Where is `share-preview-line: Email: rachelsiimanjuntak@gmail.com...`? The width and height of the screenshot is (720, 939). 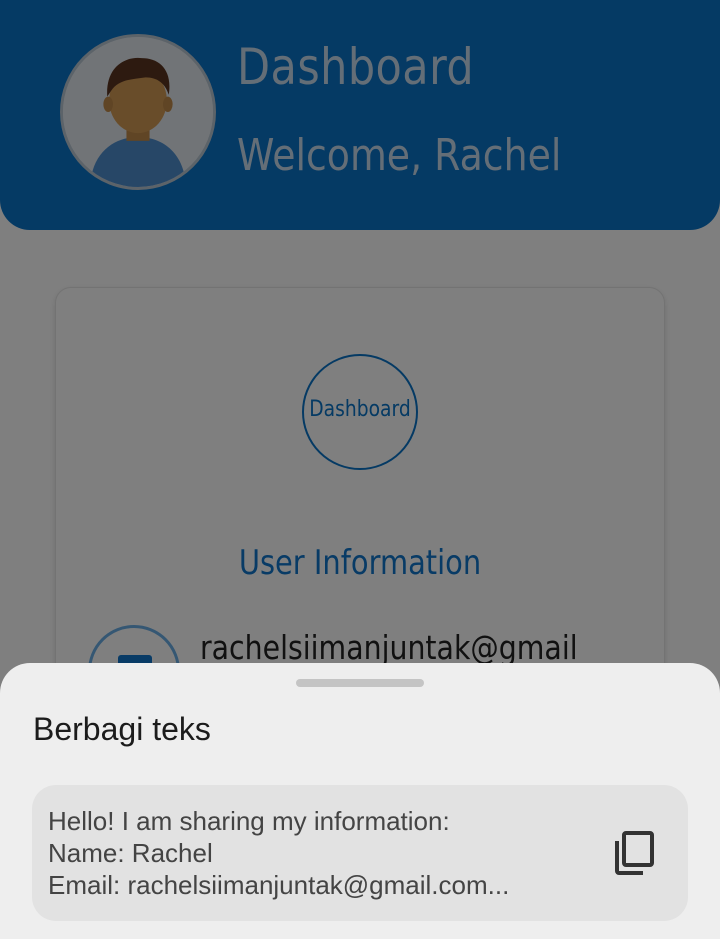 share-preview-line: Email: rachelsiimanjuntak@gmail.com... is located at coordinates (279, 885).